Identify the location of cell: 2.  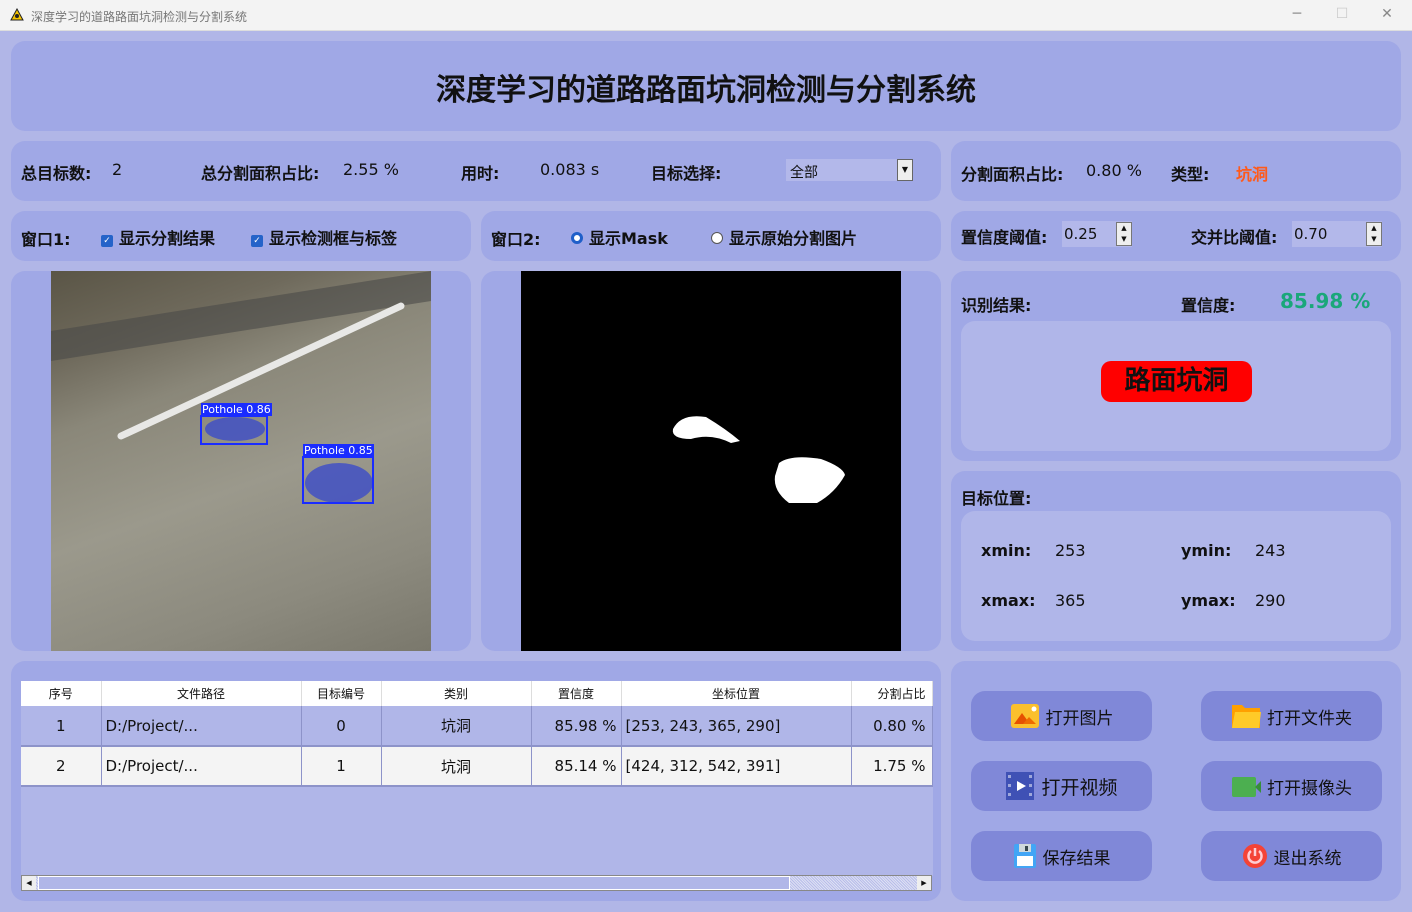
(61, 766).